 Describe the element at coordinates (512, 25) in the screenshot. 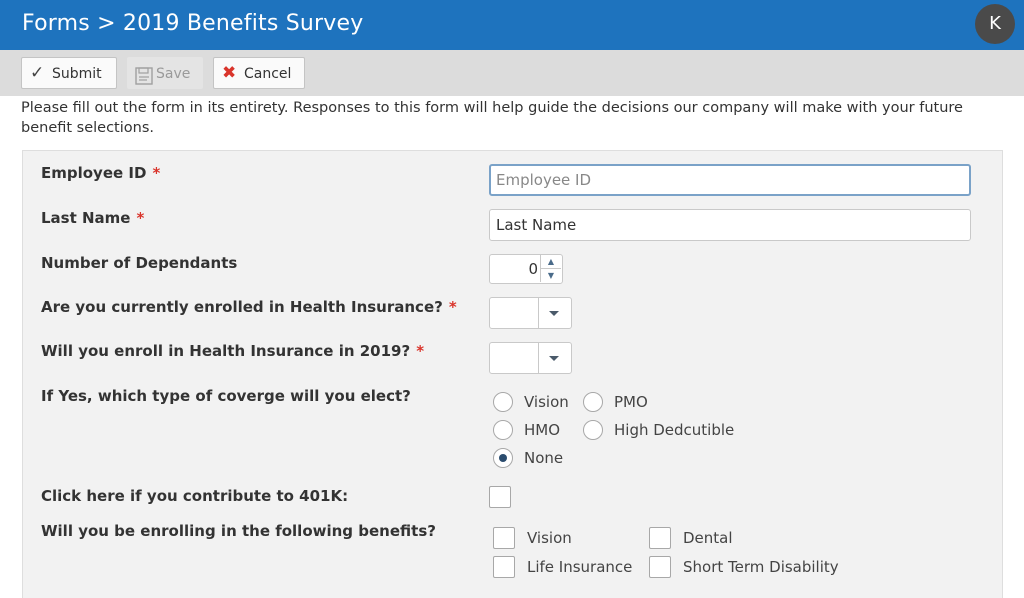

I see `app-header: Forms > 2019 Benefits Survey K` at that location.